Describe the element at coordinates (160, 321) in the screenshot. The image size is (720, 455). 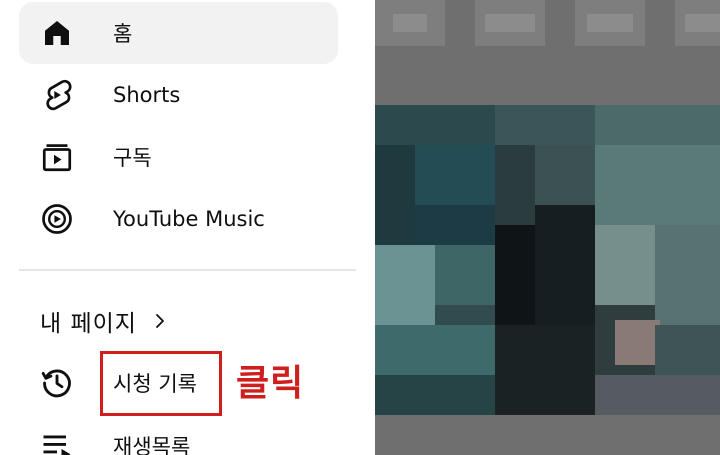
I see `chevron-right-icon` at that location.